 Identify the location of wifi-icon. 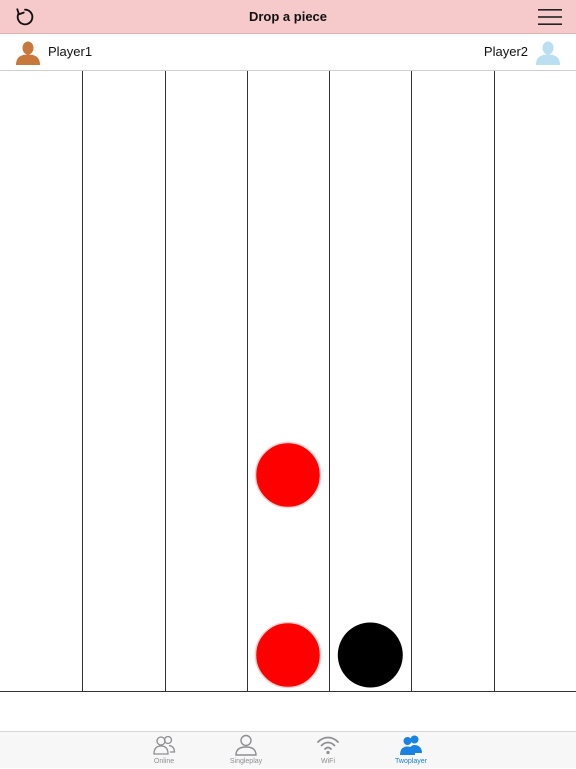
(328, 745).